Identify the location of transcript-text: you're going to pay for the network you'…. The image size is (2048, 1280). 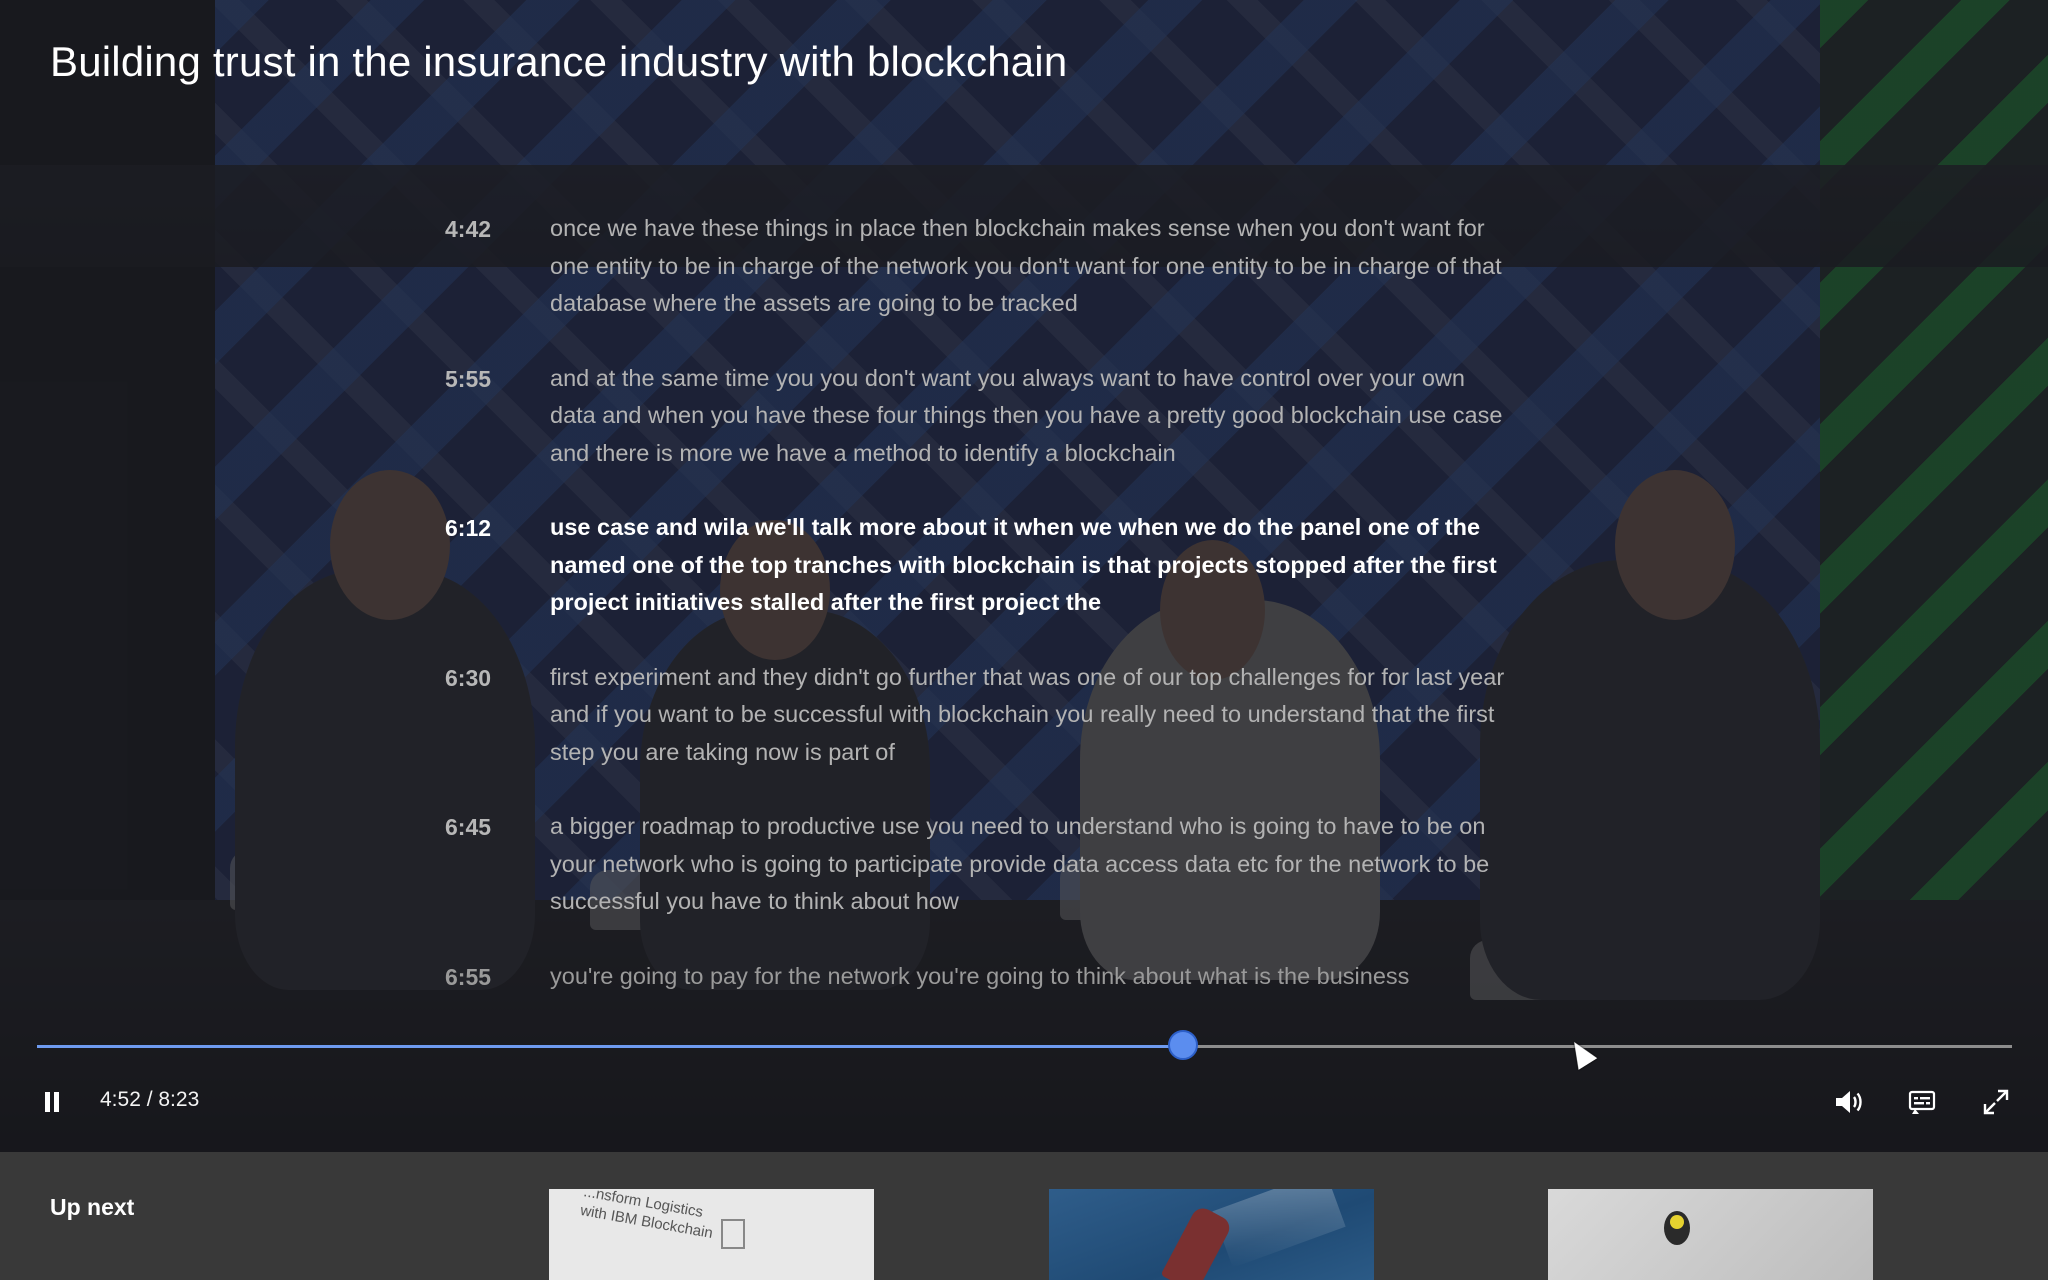
(980, 975).